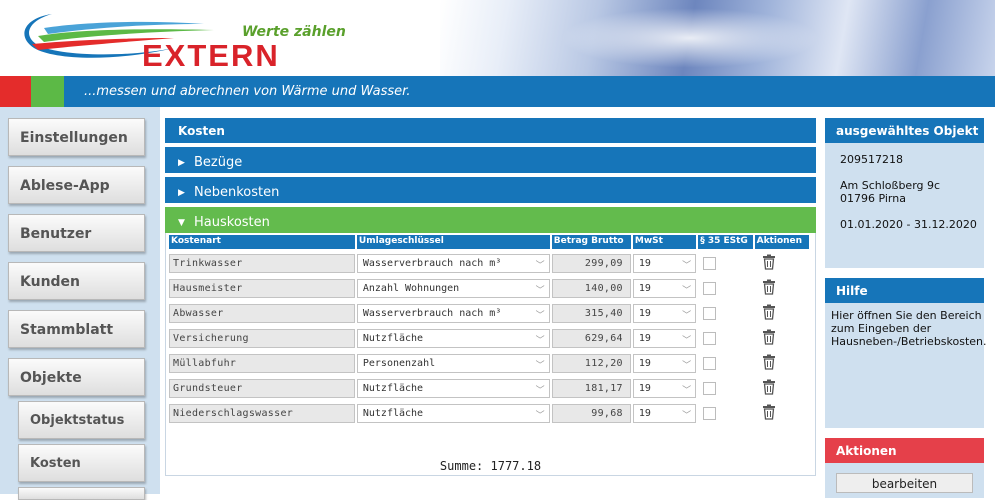 The height and width of the screenshot is (500, 995). I want to click on nav-kunden: Kunden, so click(76, 281).